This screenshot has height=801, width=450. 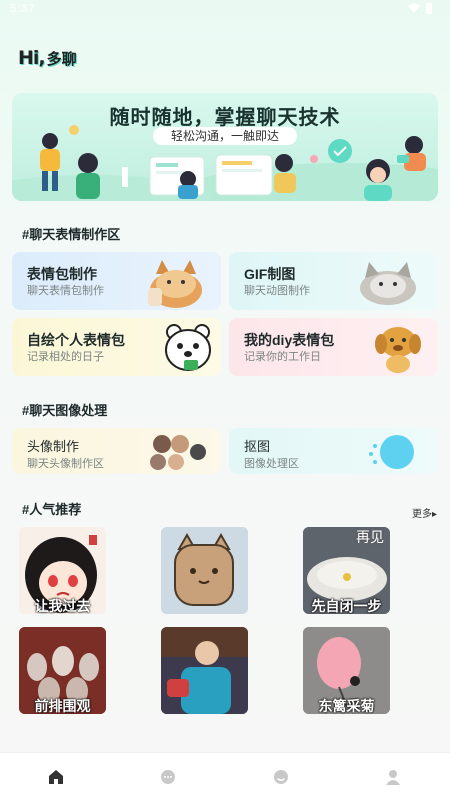 What do you see at coordinates (225, 10) in the screenshot?
I see `status-bar: 5:37` at bounding box center [225, 10].